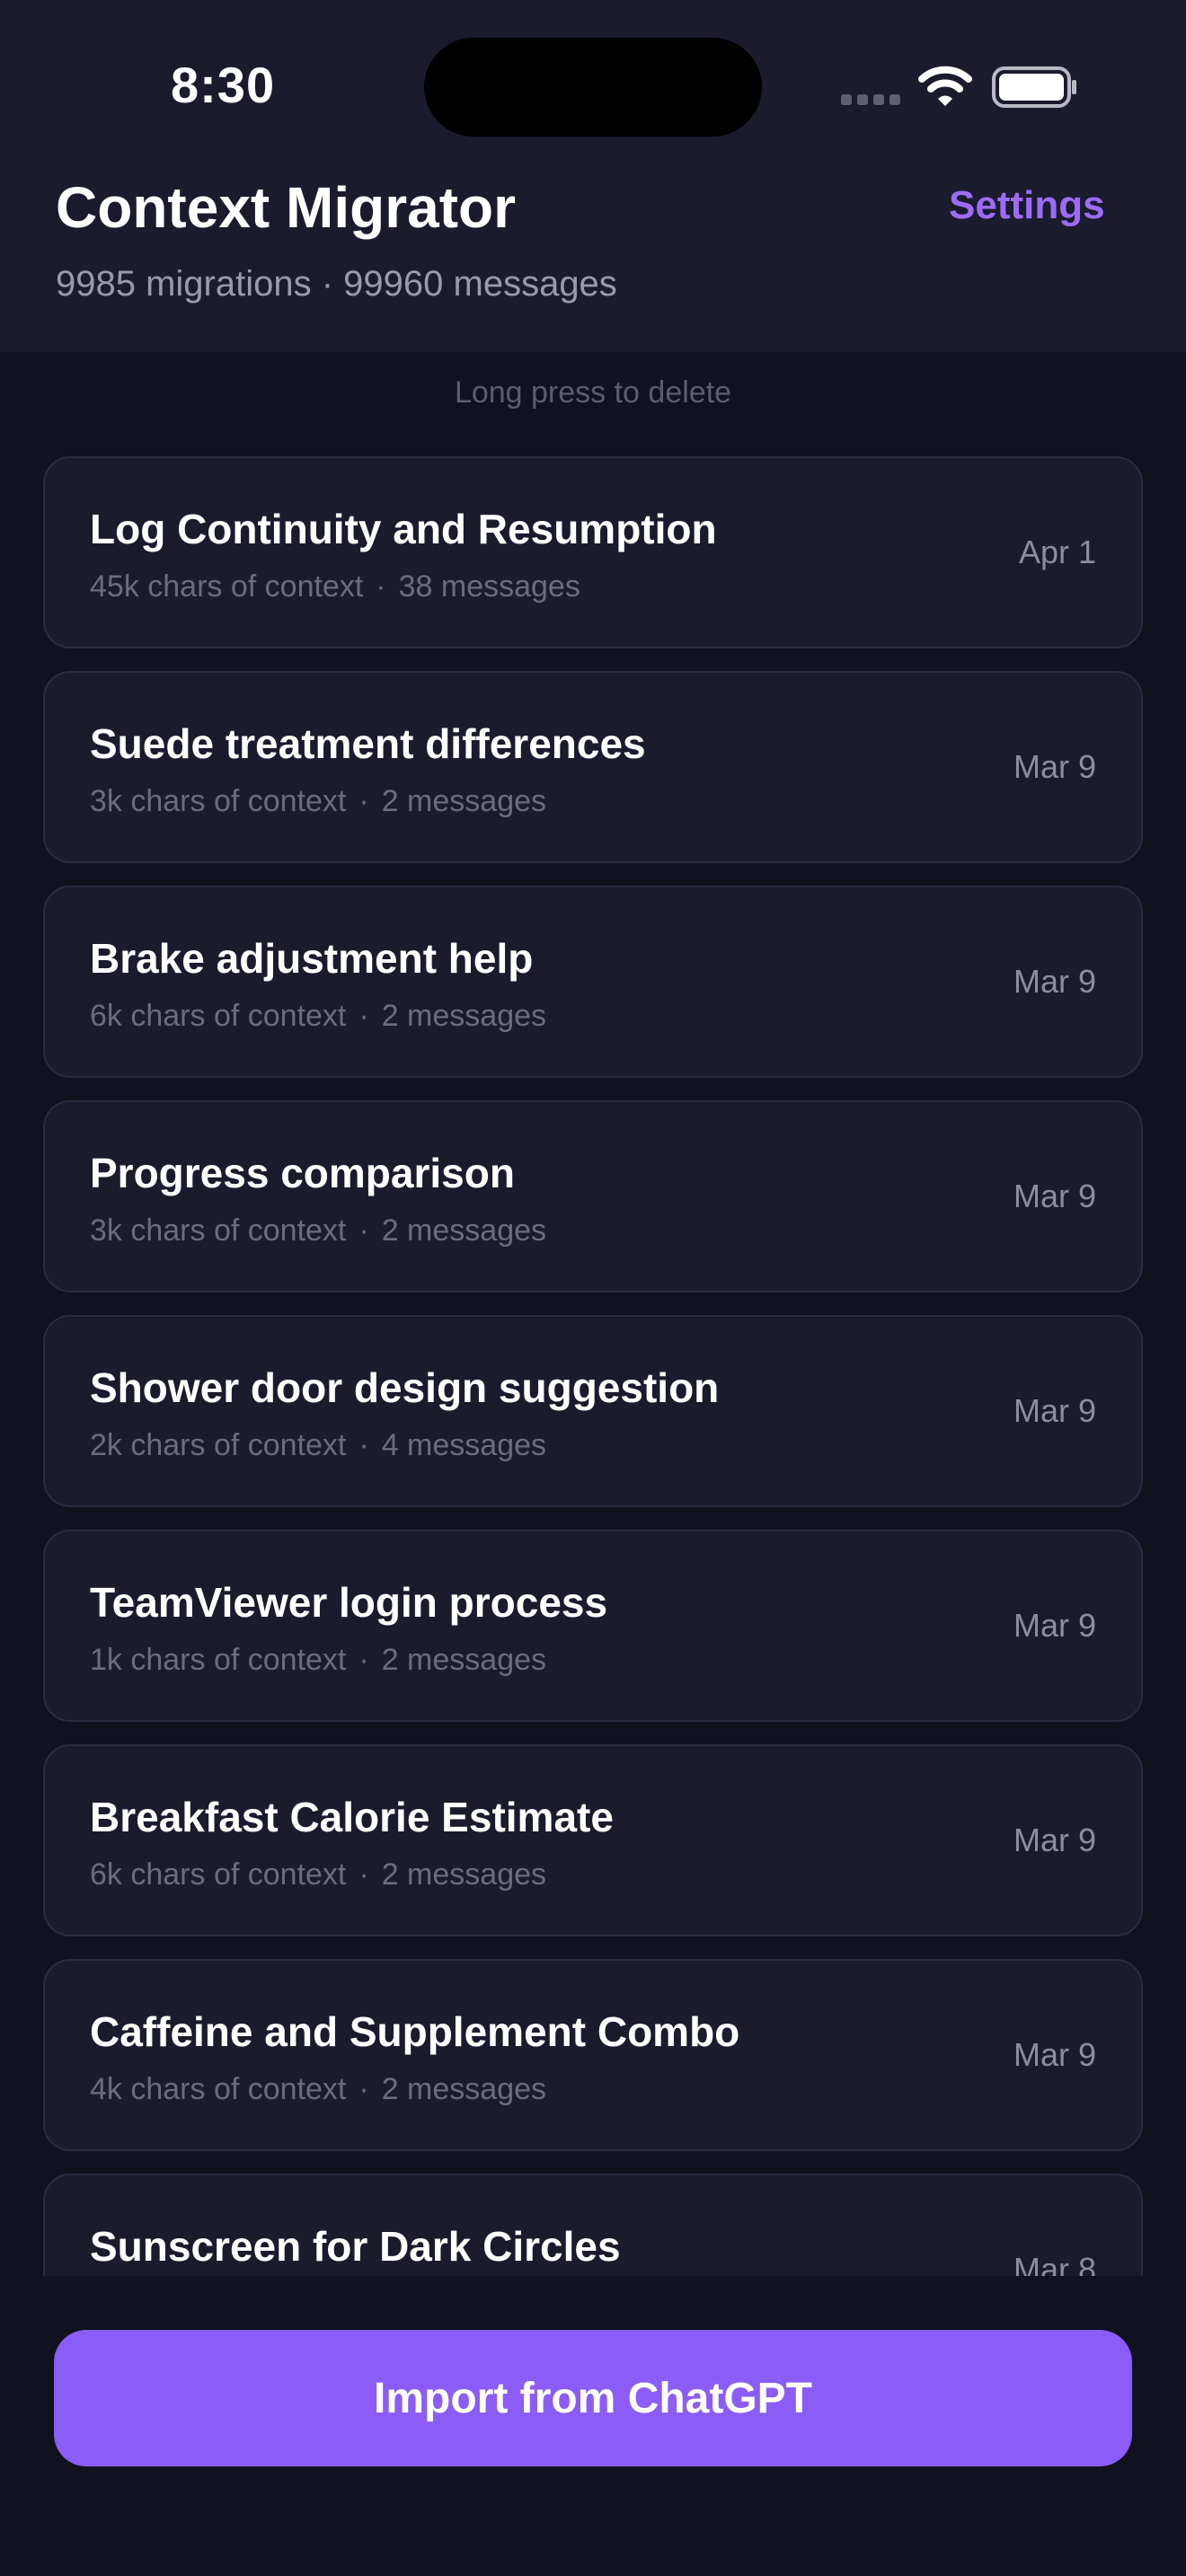  What do you see at coordinates (593, 2398) in the screenshot?
I see `import-from-chatgpt-button: Import from ChatGPT` at bounding box center [593, 2398].